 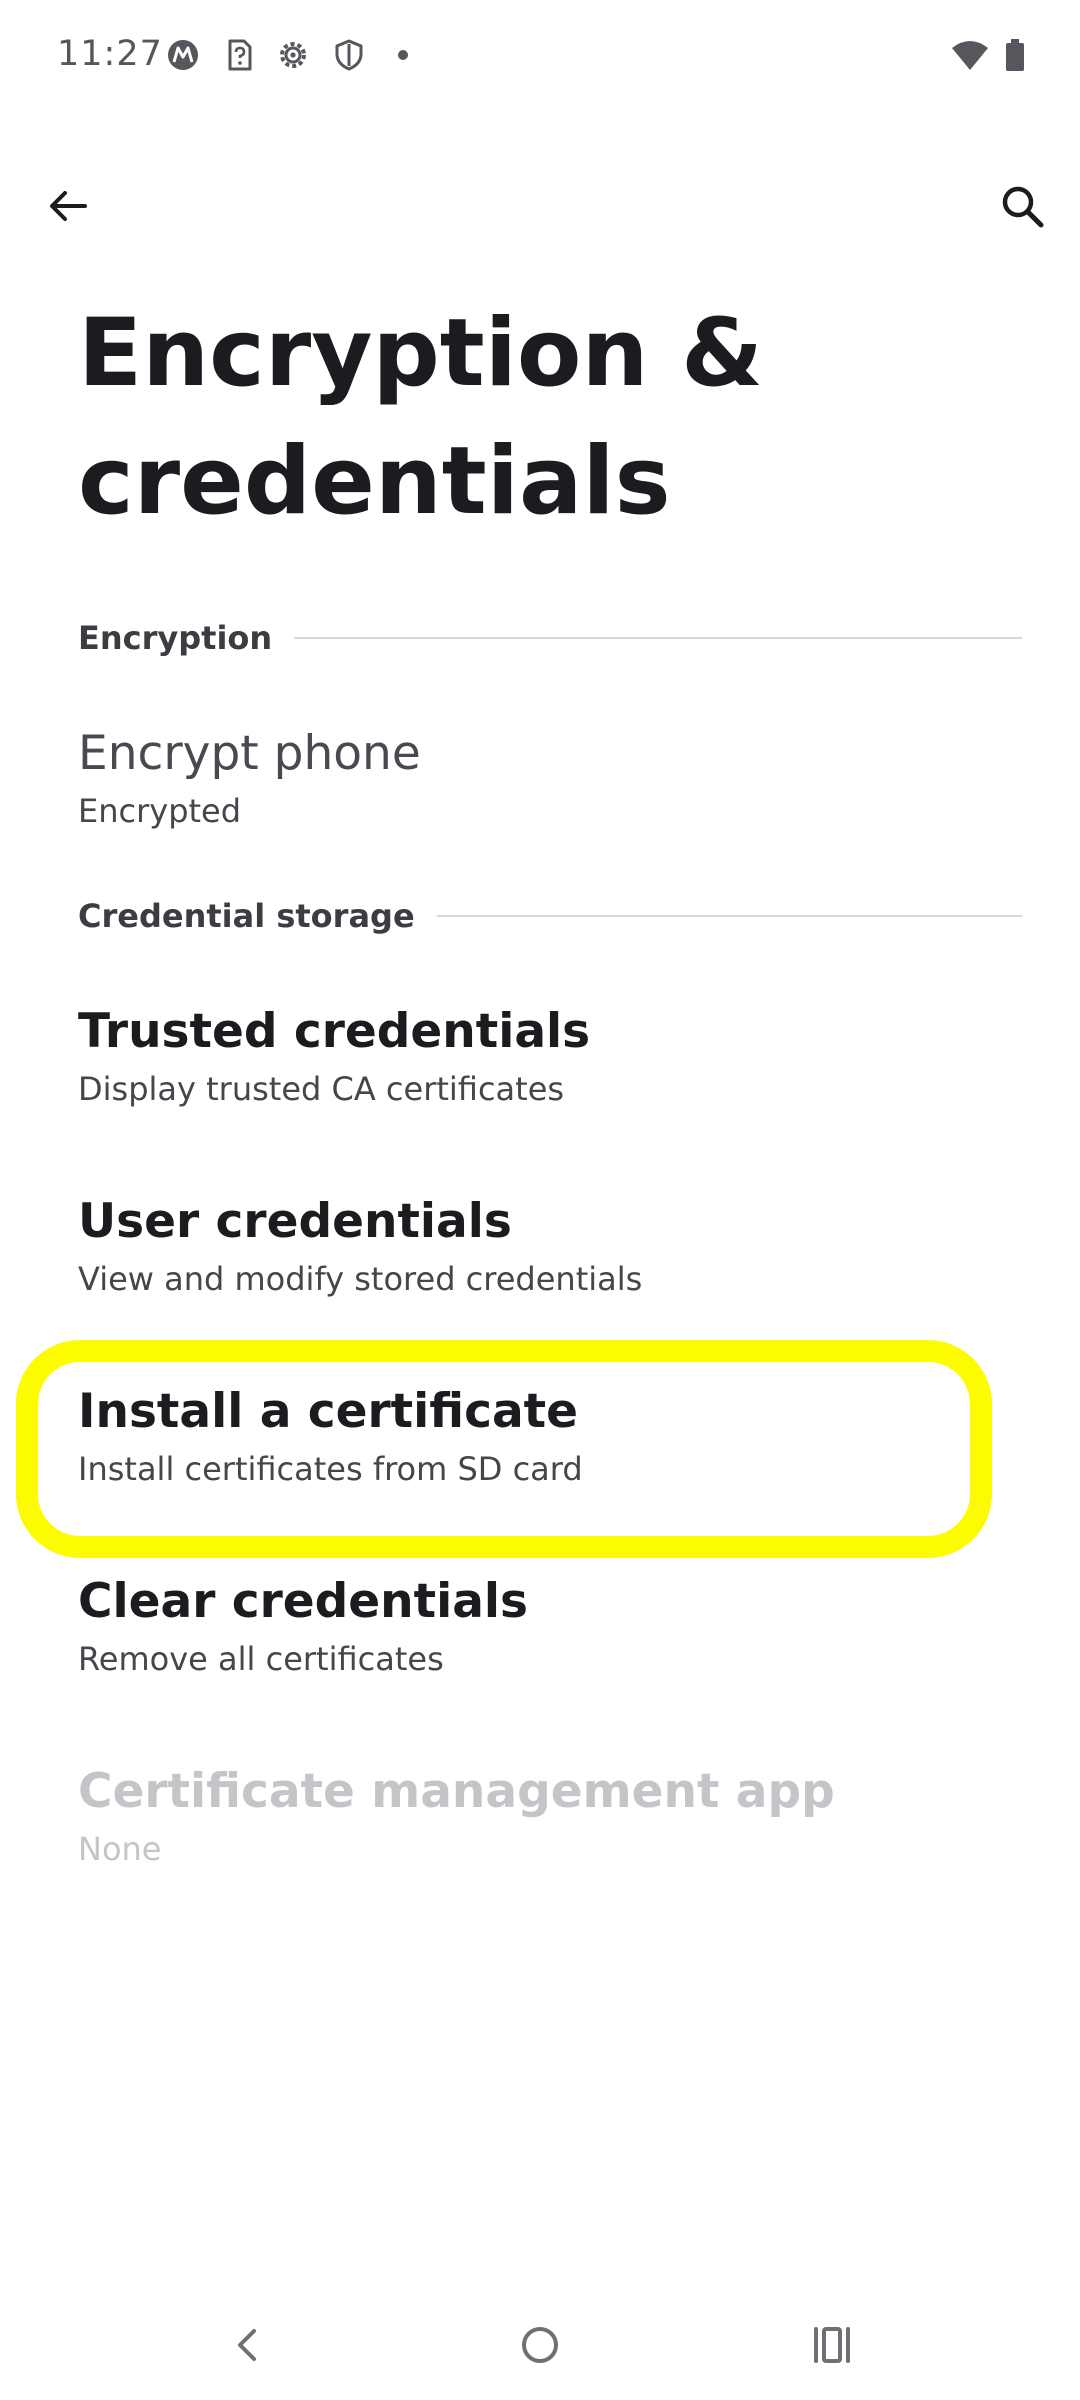 I want to click on pref-summary: Remove all certificates, so click(x=261, y=1659).